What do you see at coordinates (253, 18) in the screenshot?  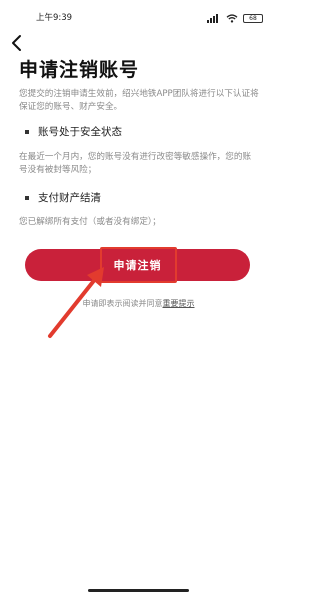 I see `battery-icon: 68` at bounding box center [253, 18].